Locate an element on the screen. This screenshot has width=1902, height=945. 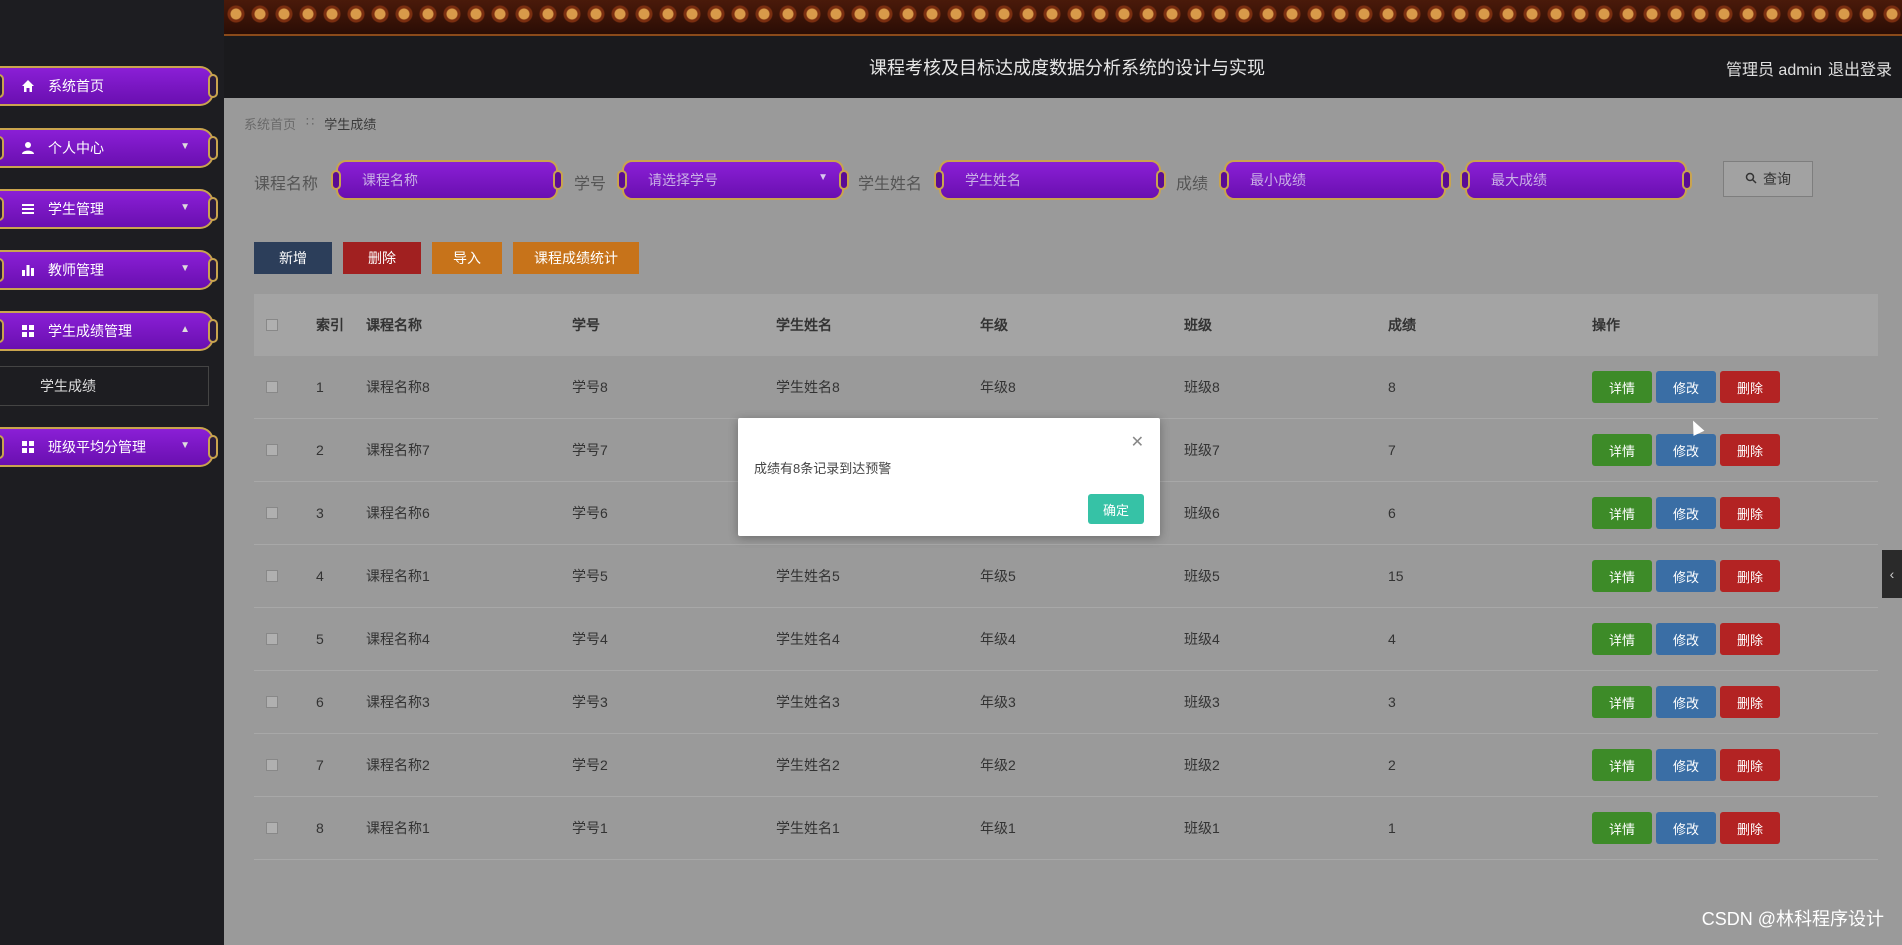
confirm-button: 确定 is located at coordinates (1116, 509).